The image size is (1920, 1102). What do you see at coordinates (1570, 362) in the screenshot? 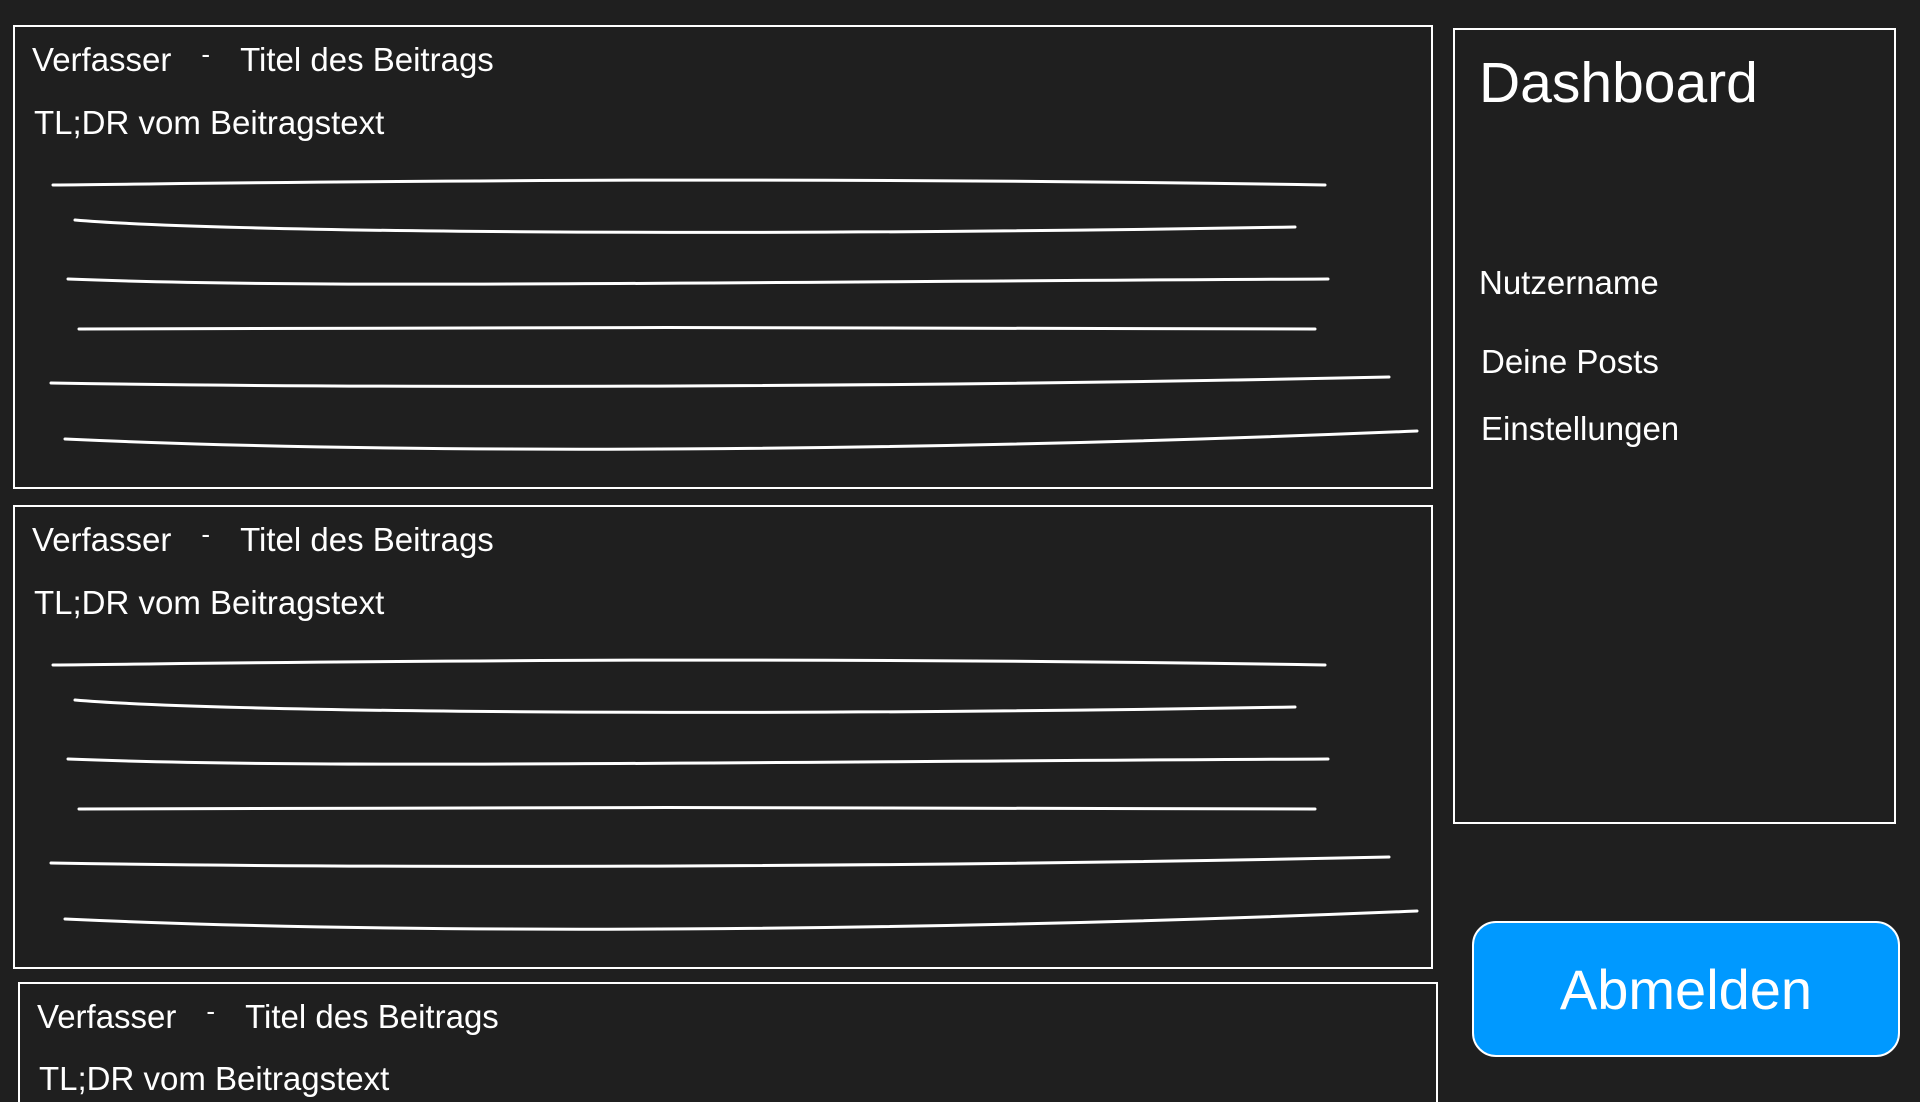
I see `sidebar-link-my-posts: Deine Posts` at bounding box center [1570, 362].